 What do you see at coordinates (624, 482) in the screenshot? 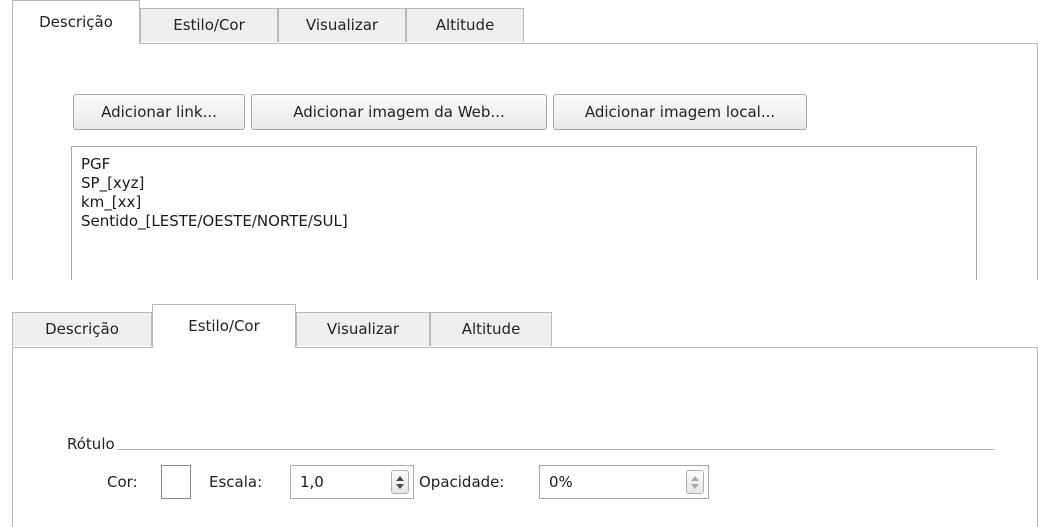
I see `opacity-spinbox: 0%` at bounding box center [624, 482].